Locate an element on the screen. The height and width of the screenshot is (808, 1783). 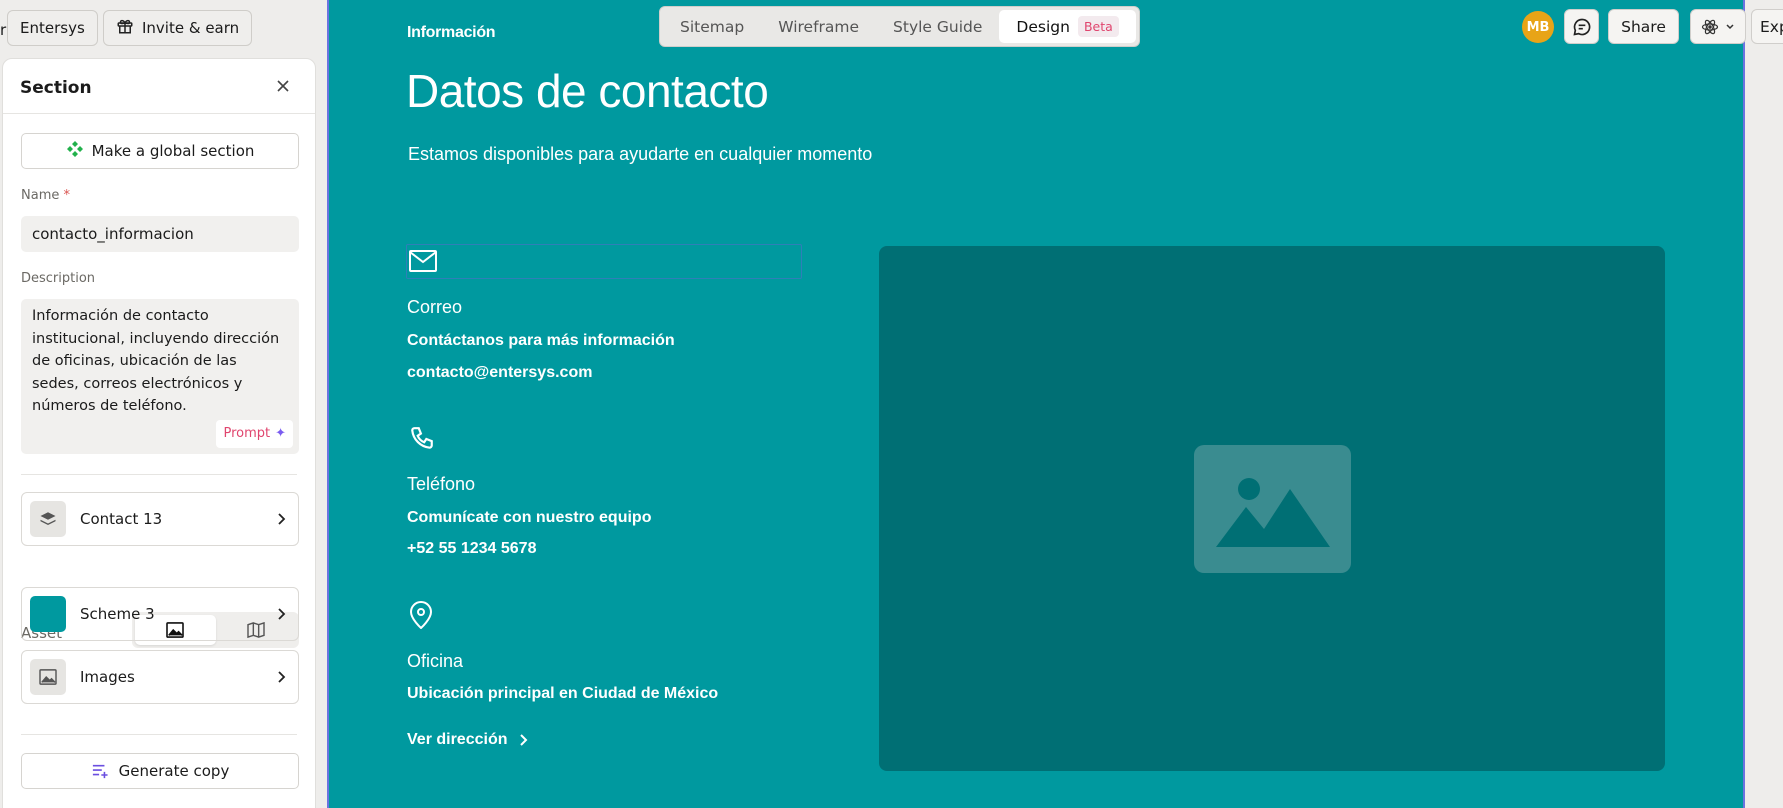
scheme-row-label: Scheme 3 is located at coordinates (117, 614).